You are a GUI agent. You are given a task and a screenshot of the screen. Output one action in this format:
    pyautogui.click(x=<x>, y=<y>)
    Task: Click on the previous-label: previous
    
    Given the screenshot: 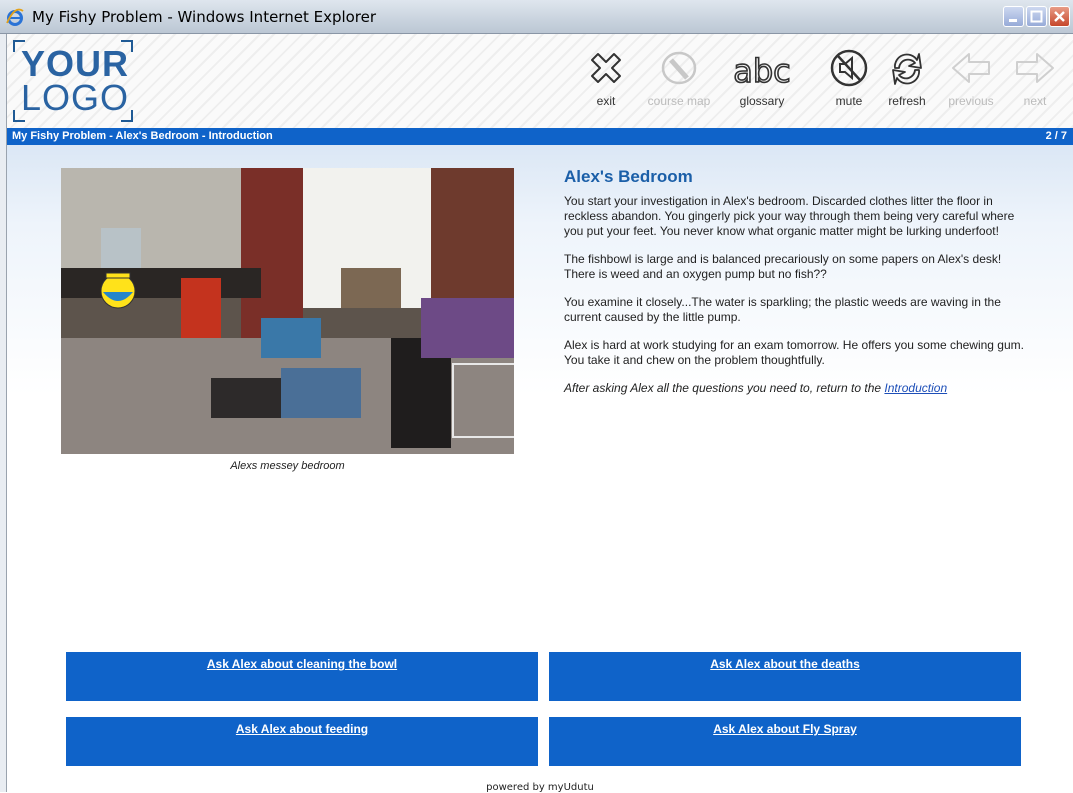 What is the action you would take?
    pyautogui.click(x=971, y=101)
    